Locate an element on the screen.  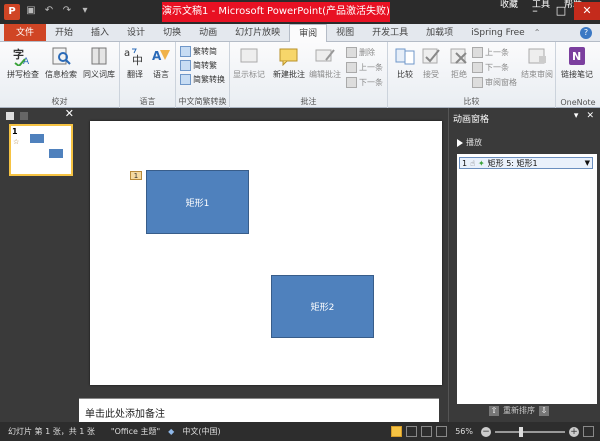
tab-review: 审阅 is located at coordinates (308, 33).